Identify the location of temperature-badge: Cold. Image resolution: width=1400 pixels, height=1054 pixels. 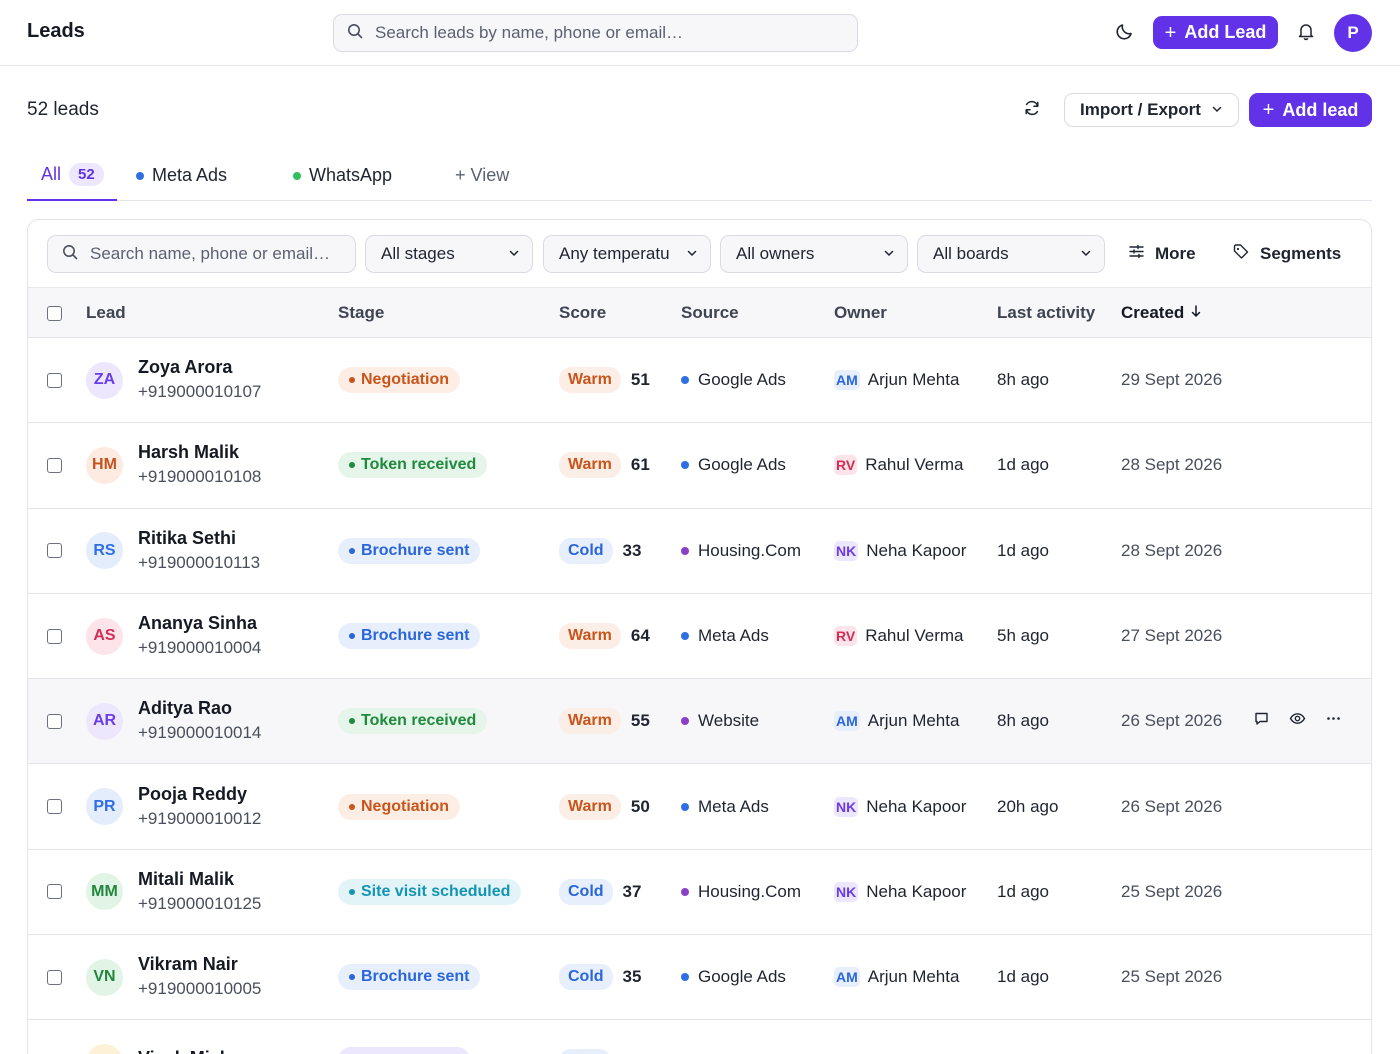
(586, 550).